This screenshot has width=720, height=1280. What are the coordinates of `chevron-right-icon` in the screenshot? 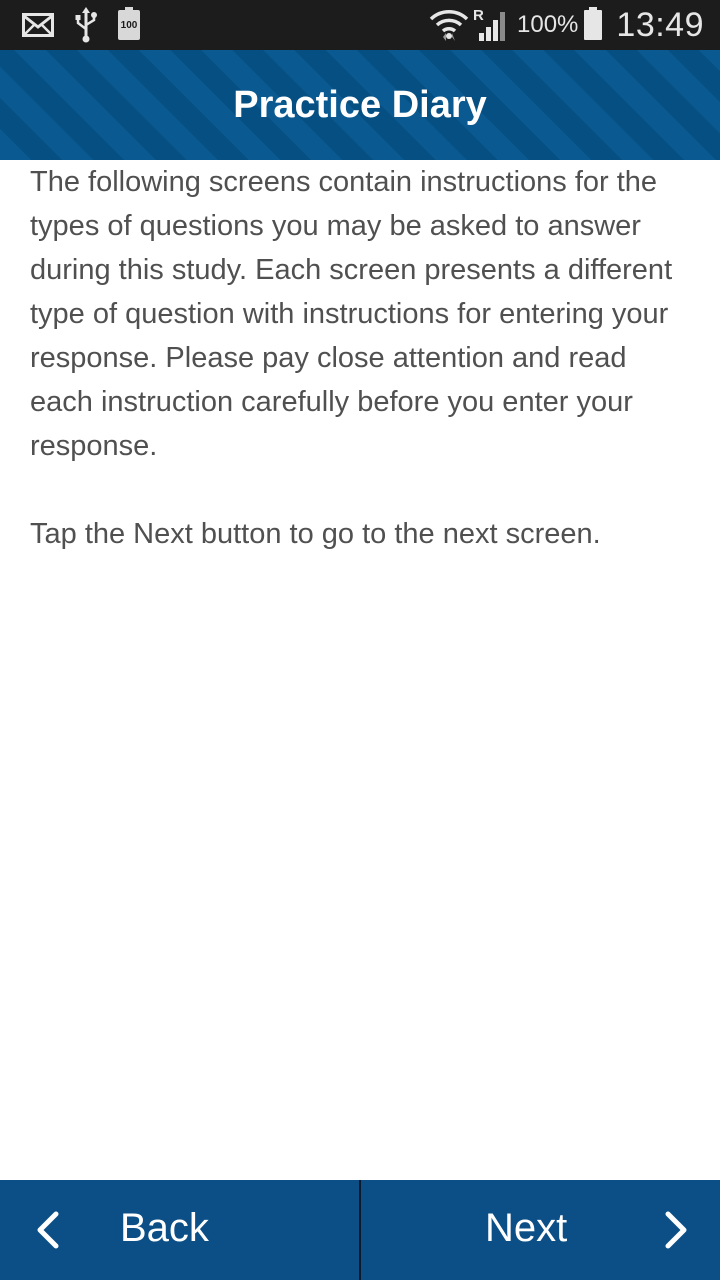 It's located at (676, 1235).